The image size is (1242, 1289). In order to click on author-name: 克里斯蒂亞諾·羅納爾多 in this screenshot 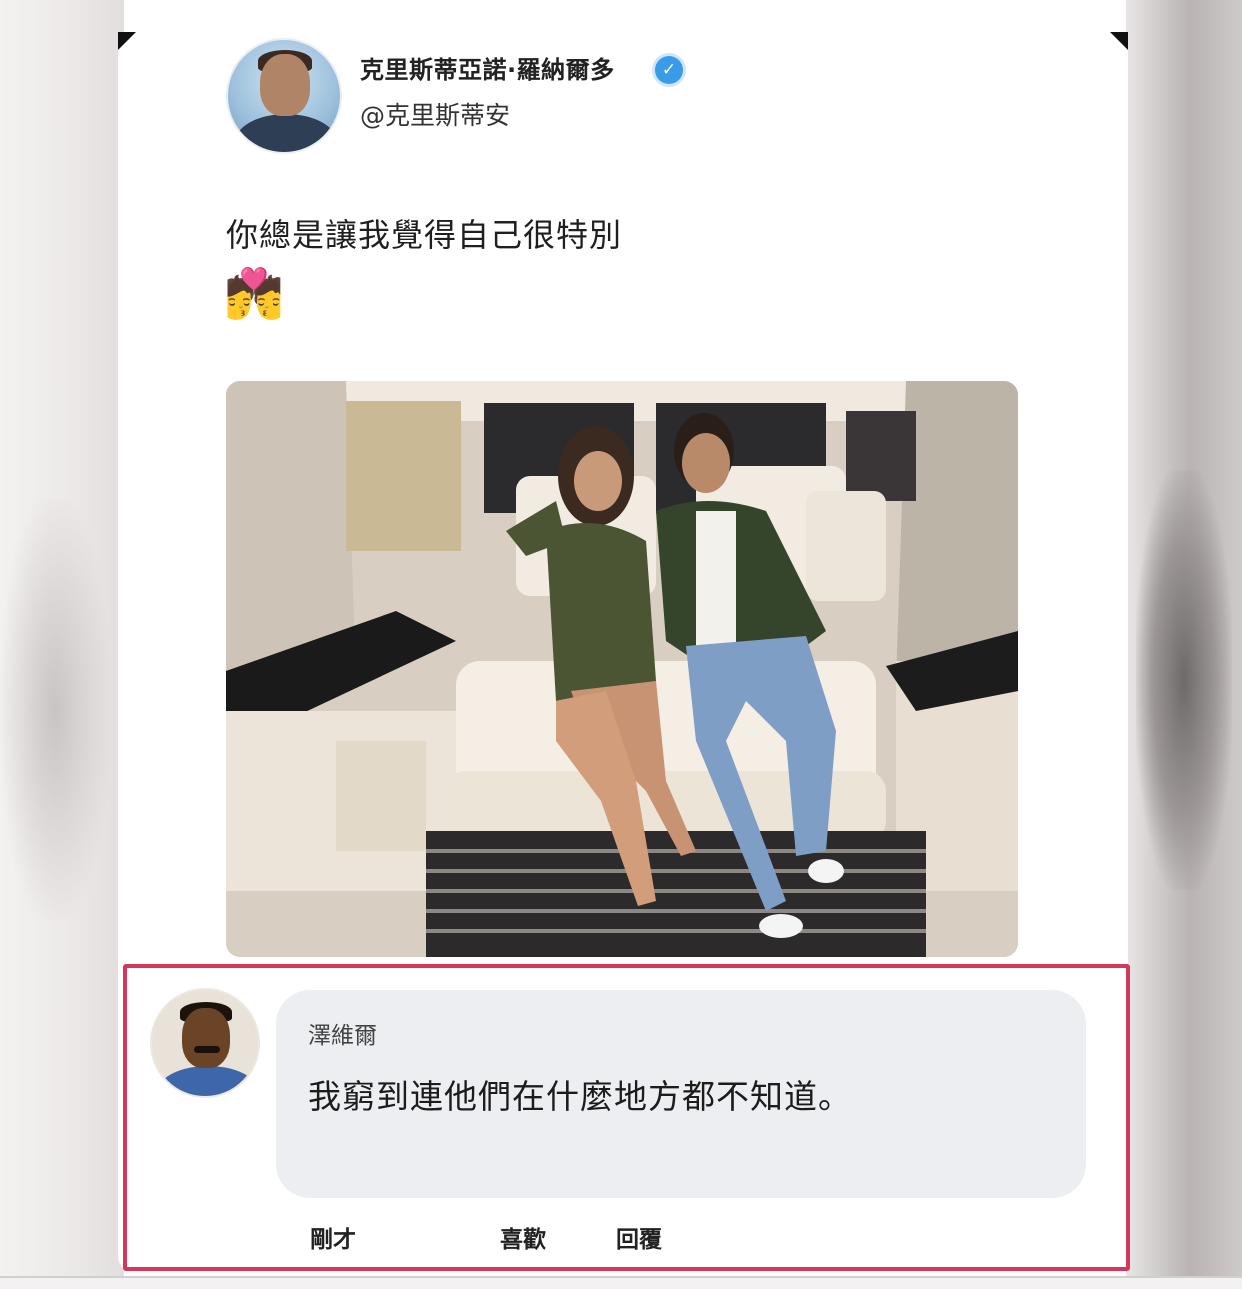, I will do `click(487, 67)`.